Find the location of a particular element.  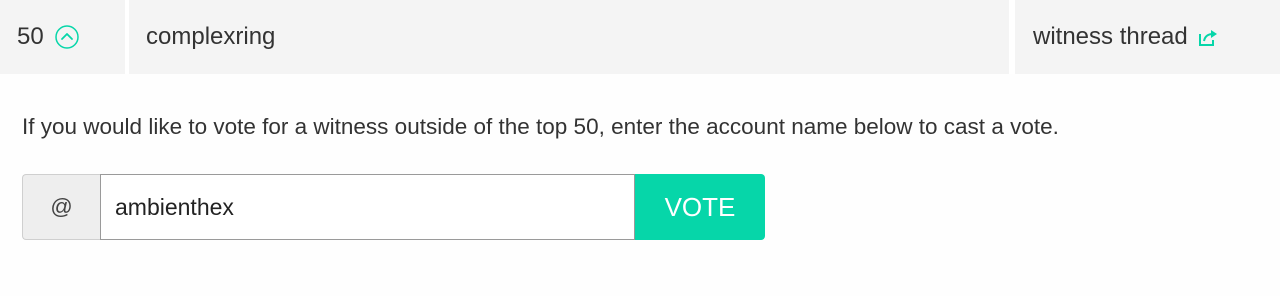

external-link-icon is located at coordinates (1208, 37).